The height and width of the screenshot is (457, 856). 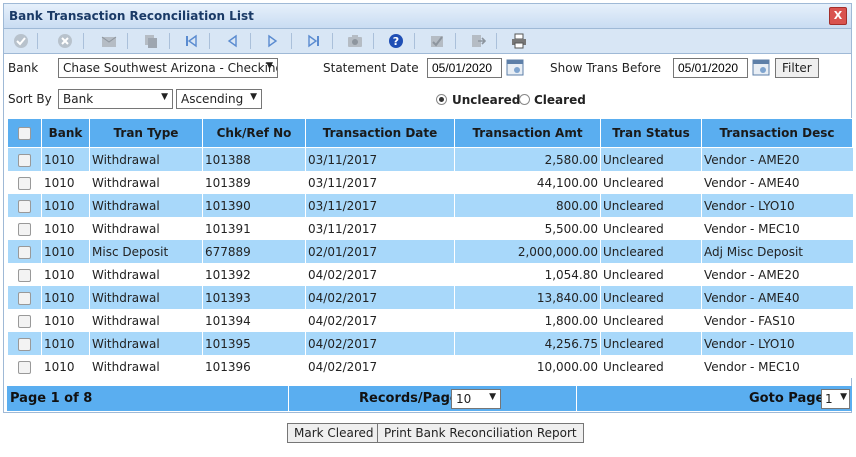 I want to click on cell-ref: 101392, so click(x=254, y=274).